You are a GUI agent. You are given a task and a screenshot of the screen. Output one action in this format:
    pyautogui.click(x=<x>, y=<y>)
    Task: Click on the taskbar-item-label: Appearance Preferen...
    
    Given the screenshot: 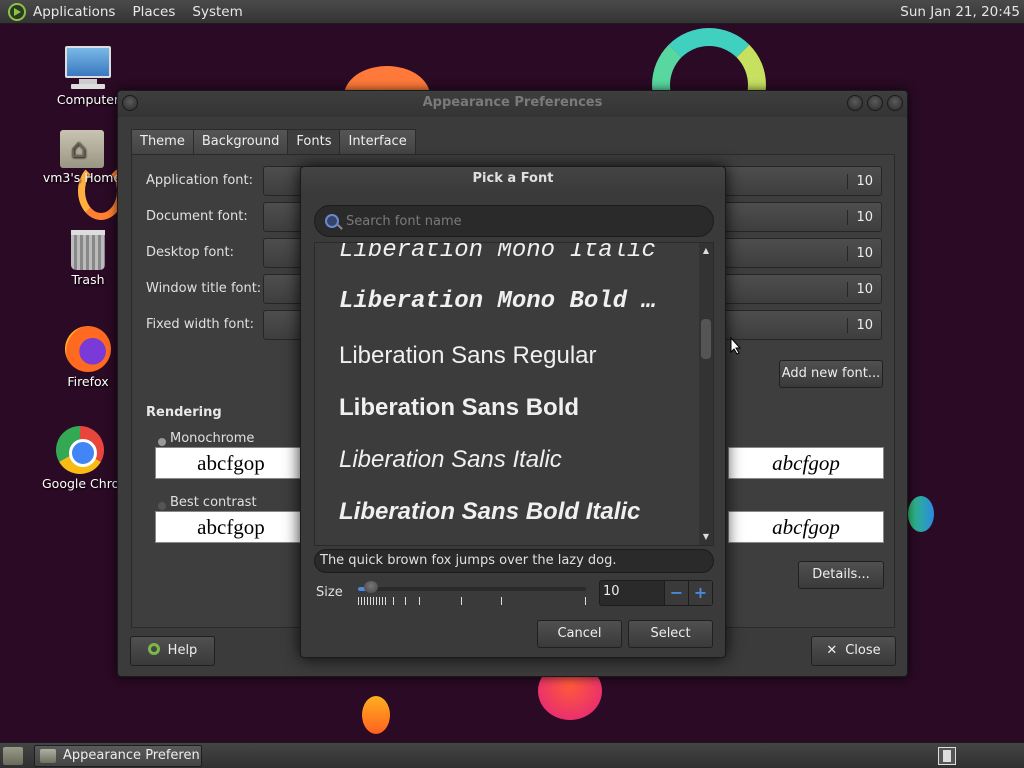 What is the action you would take?
    pyautogui.click(x=132, y=755)
    